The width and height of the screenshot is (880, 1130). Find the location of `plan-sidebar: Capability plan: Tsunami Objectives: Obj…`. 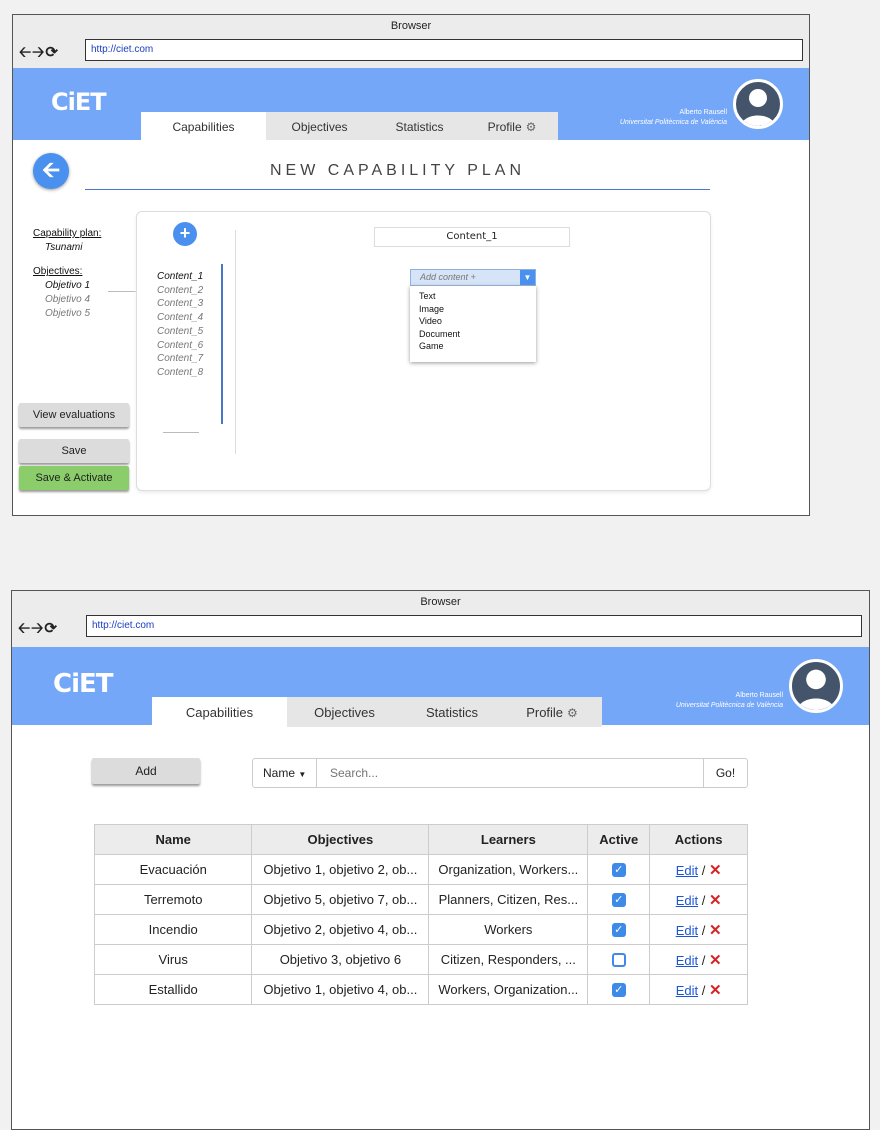

plan-sidebar: Capability plan: Tsunami Objectives: Obj… is located at coordinates (67, 274).